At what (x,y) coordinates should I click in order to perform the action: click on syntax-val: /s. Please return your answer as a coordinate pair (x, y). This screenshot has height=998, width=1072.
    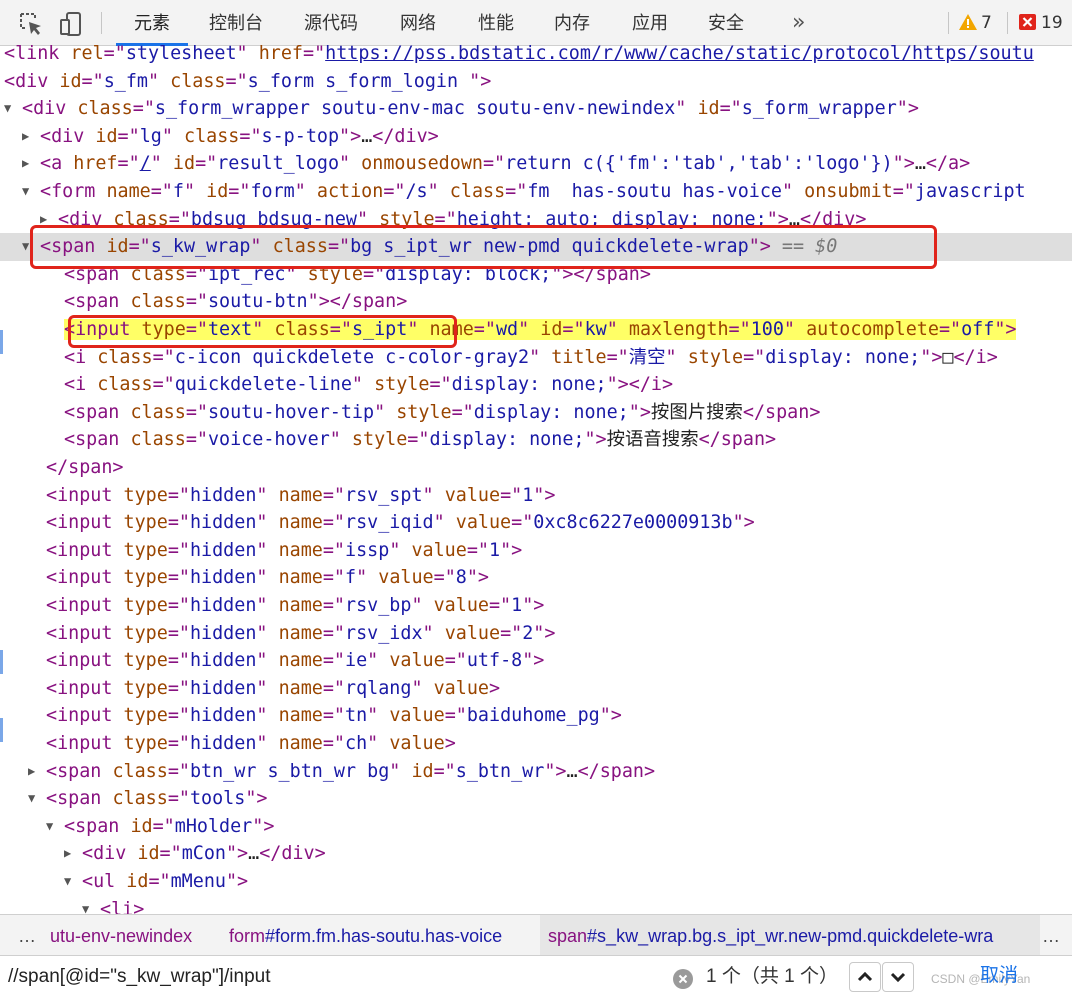
    Looking at the image, I should click on (416, 191).